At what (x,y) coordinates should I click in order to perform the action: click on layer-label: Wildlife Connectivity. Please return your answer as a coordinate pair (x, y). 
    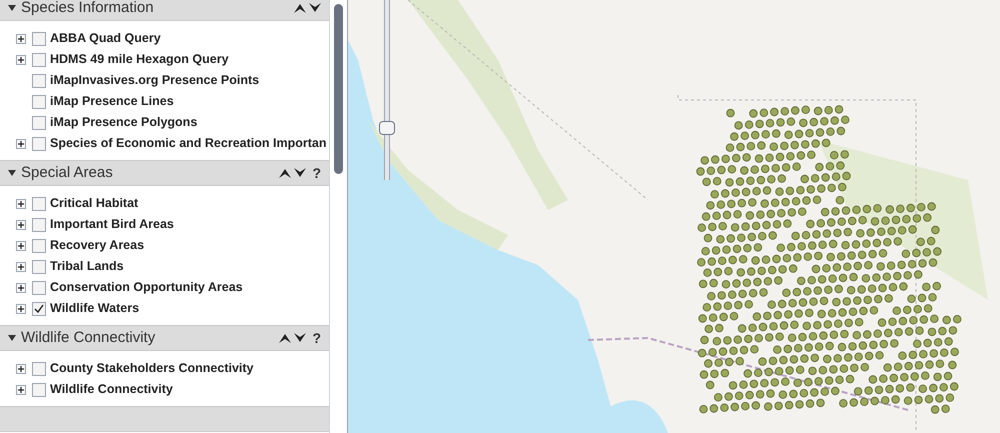
    Looking at the image, I should click on (111, 389).